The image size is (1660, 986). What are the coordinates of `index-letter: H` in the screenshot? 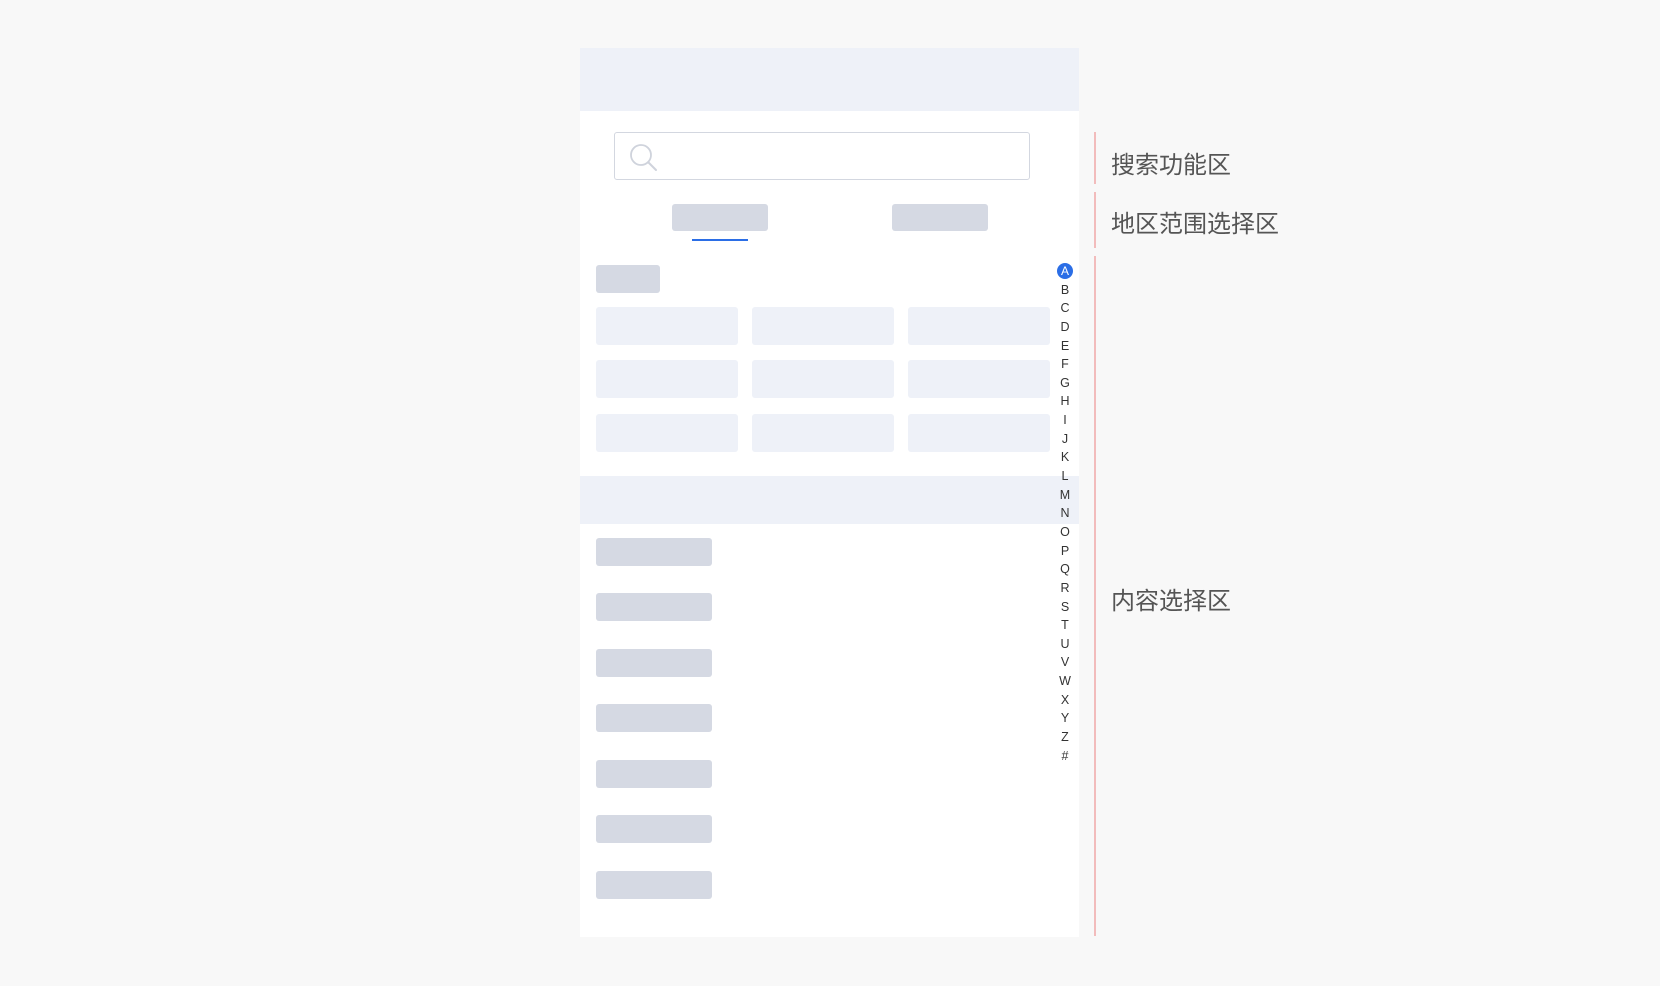 It's located at (1065, 401).